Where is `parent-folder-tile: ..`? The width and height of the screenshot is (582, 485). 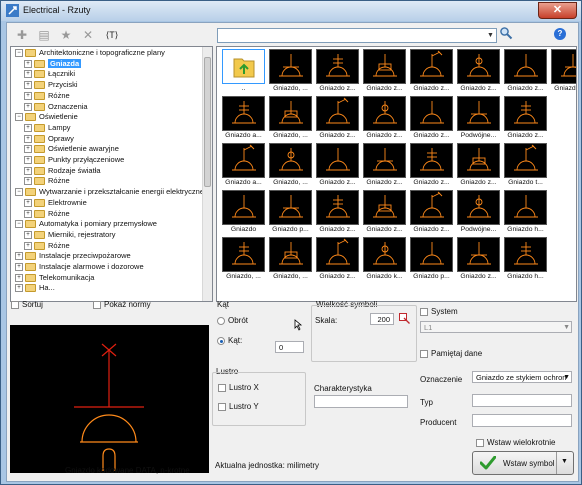 parent-folder-tile: .. is located at coordinates (243, 71).